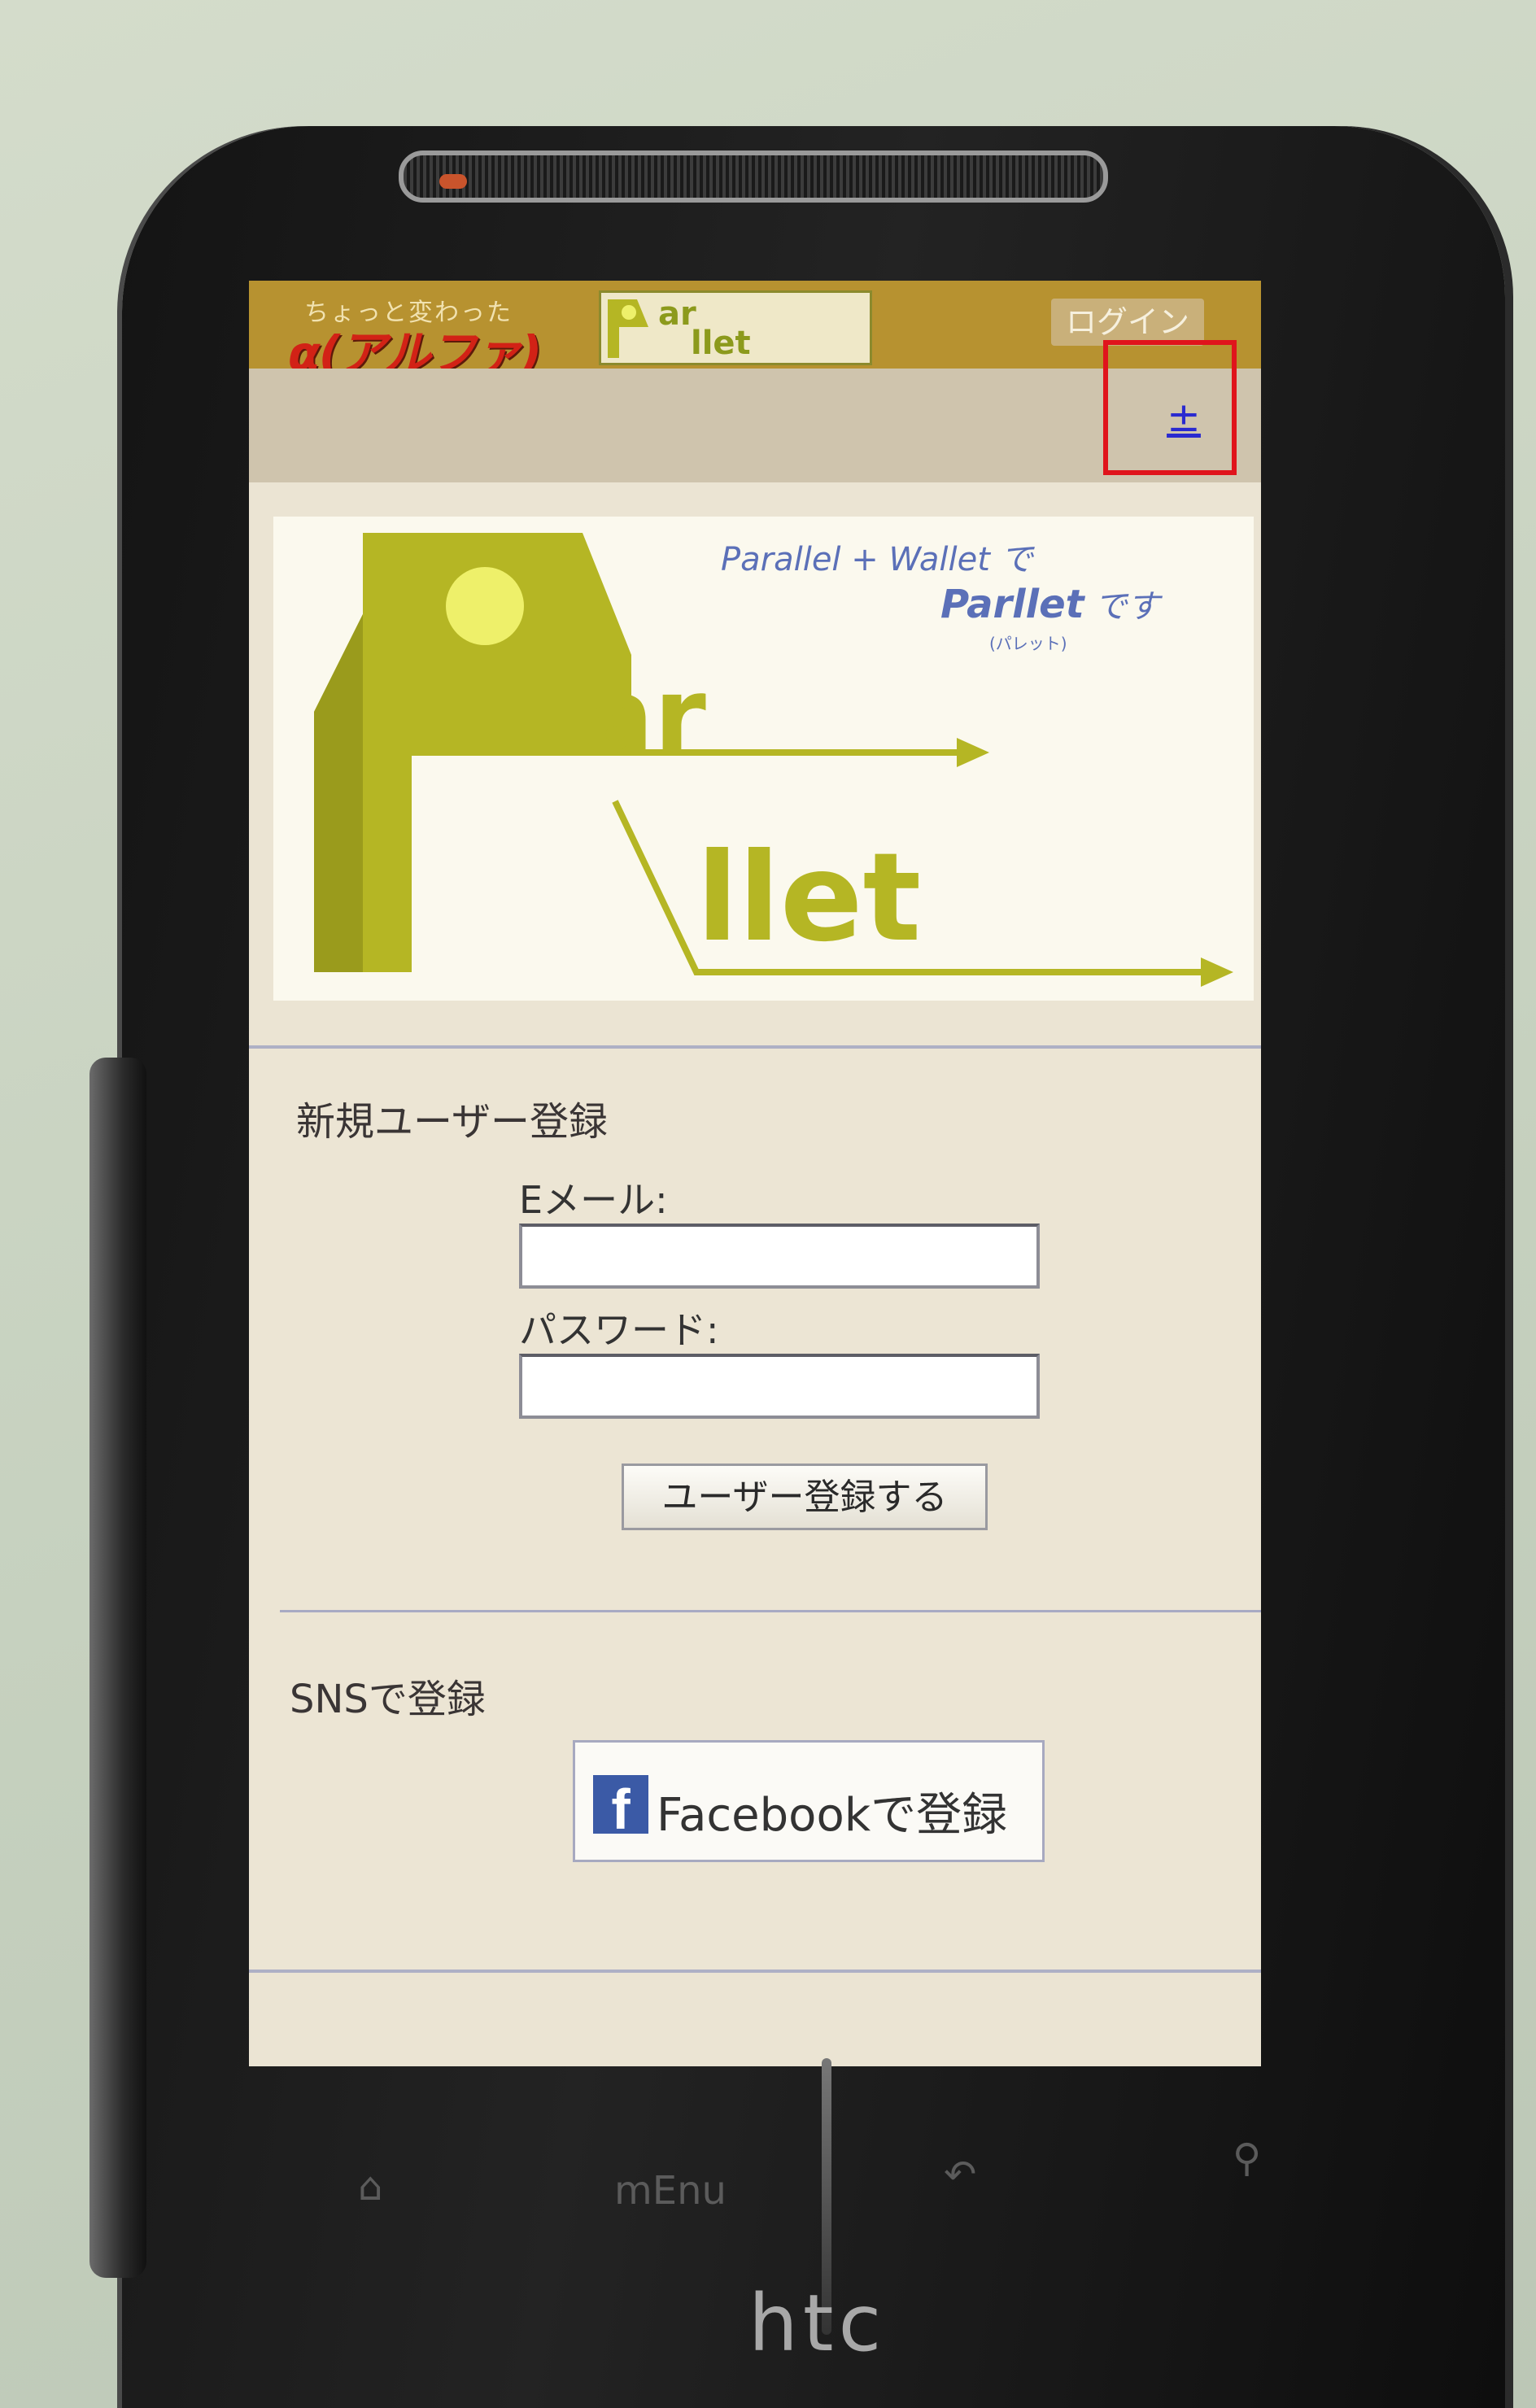 This screenshot has height=2408, width=1536. Describe the element at coordinates (370, 2187) in the screenshot. I see `home-key-icon: ⌂` at that location.